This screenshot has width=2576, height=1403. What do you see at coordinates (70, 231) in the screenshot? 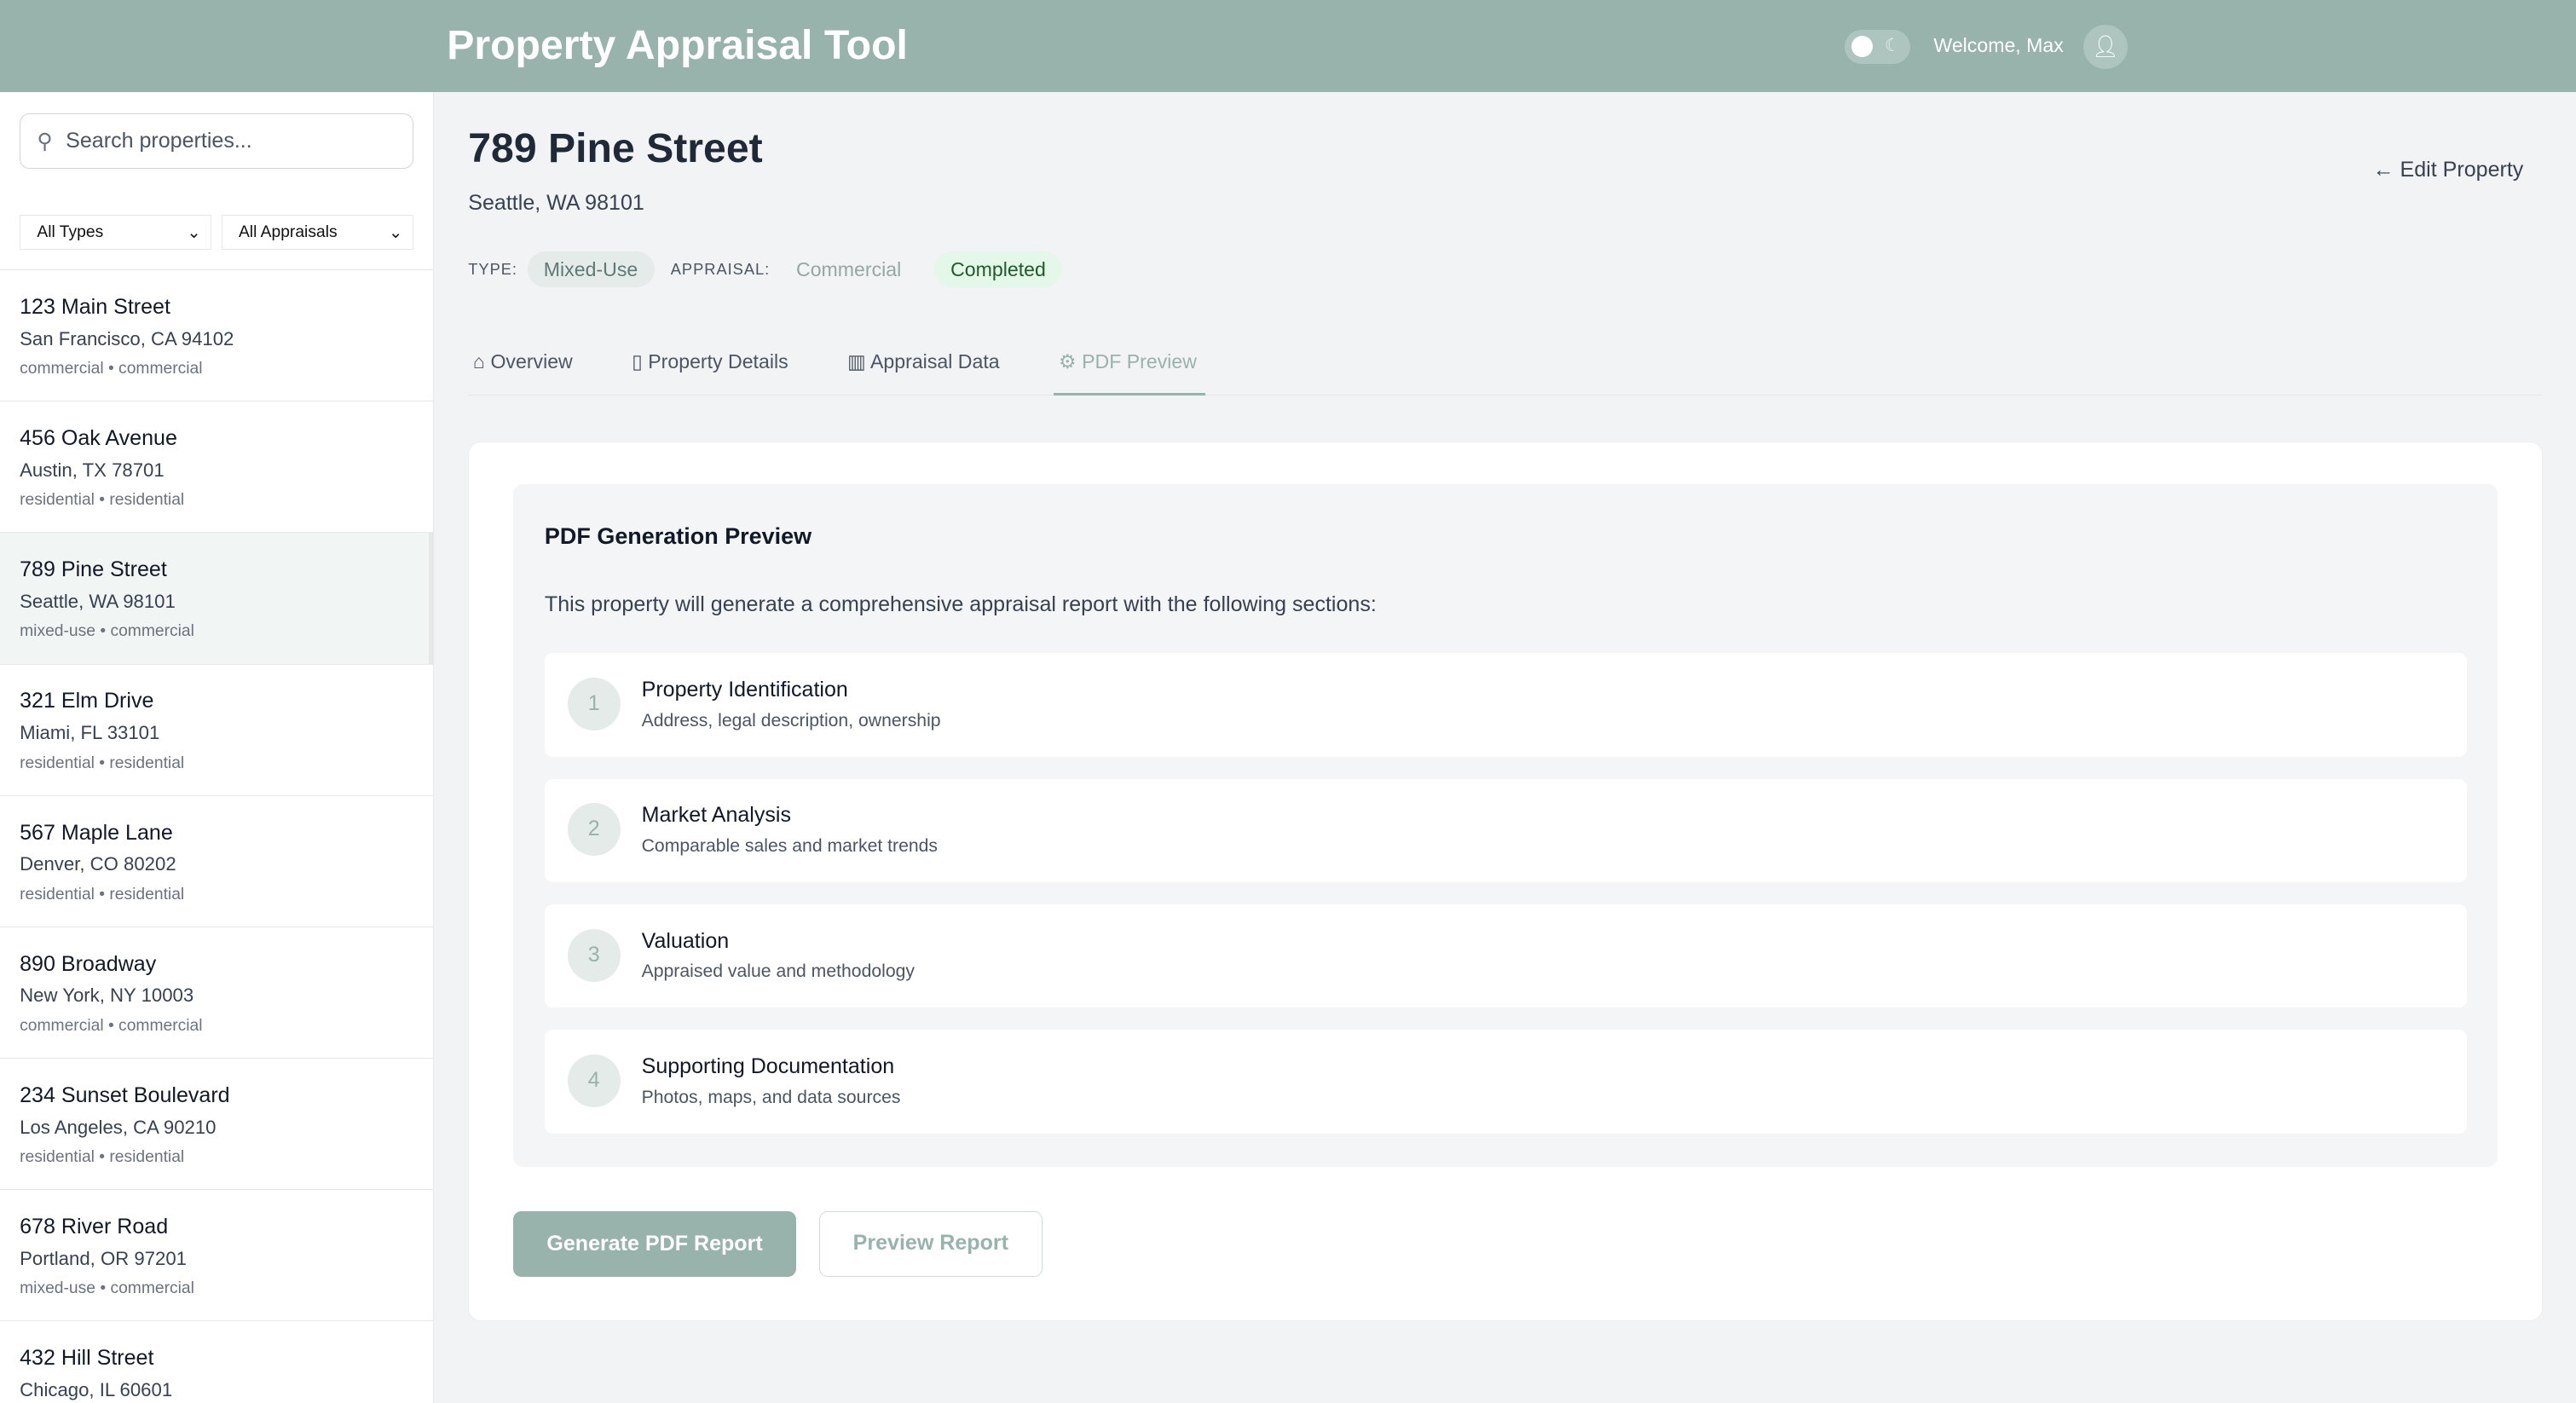
I see `type-filter-value: All Types` at bounding box center [70, 231].